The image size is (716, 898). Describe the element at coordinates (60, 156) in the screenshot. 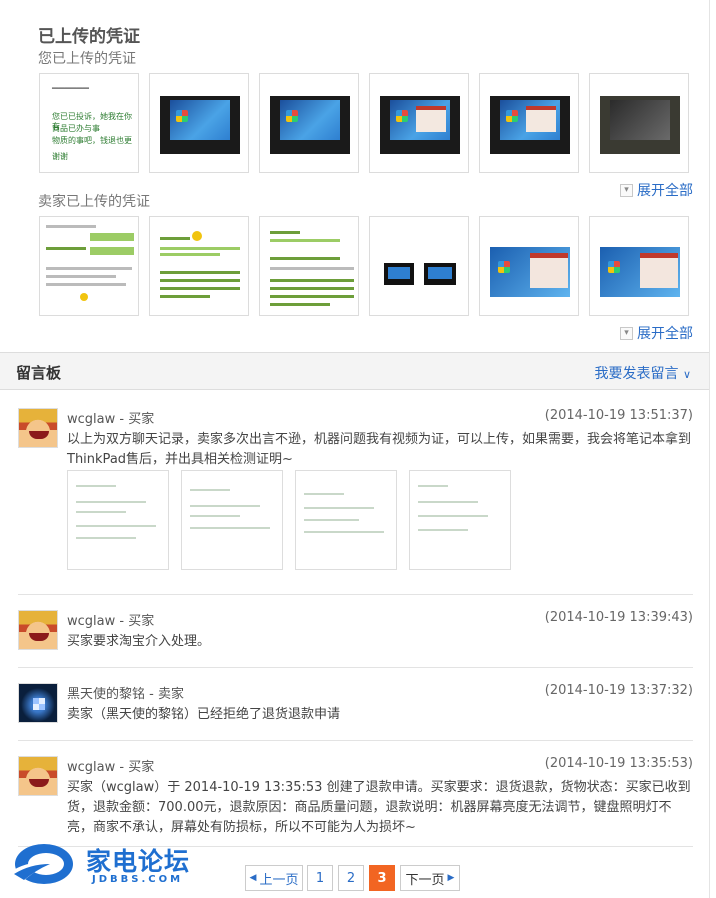

I see `handwriting-line: 谢谢` at that location.